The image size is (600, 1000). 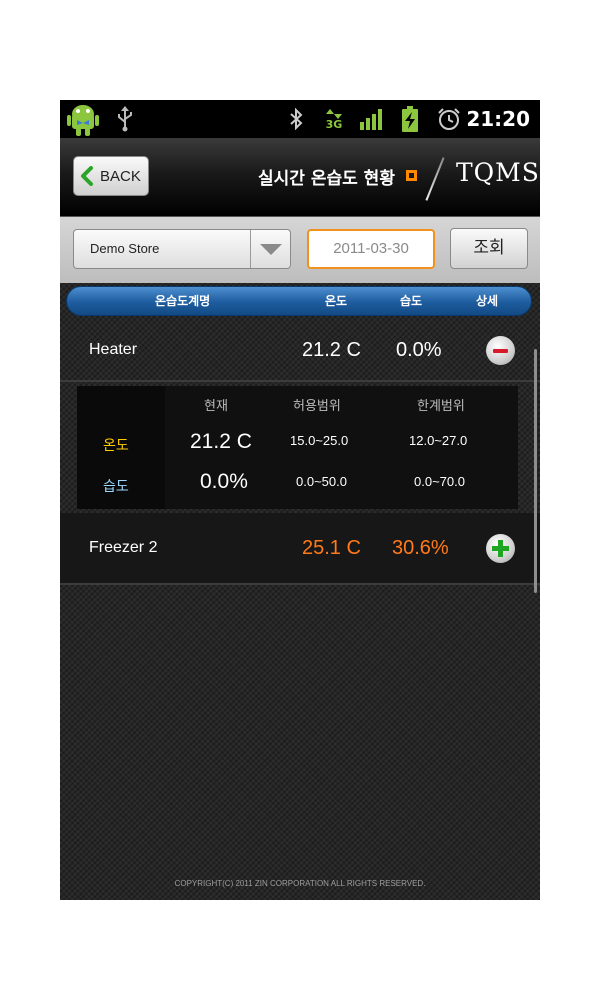 I want to click on alarm-icon, so click(x=449, y=119).